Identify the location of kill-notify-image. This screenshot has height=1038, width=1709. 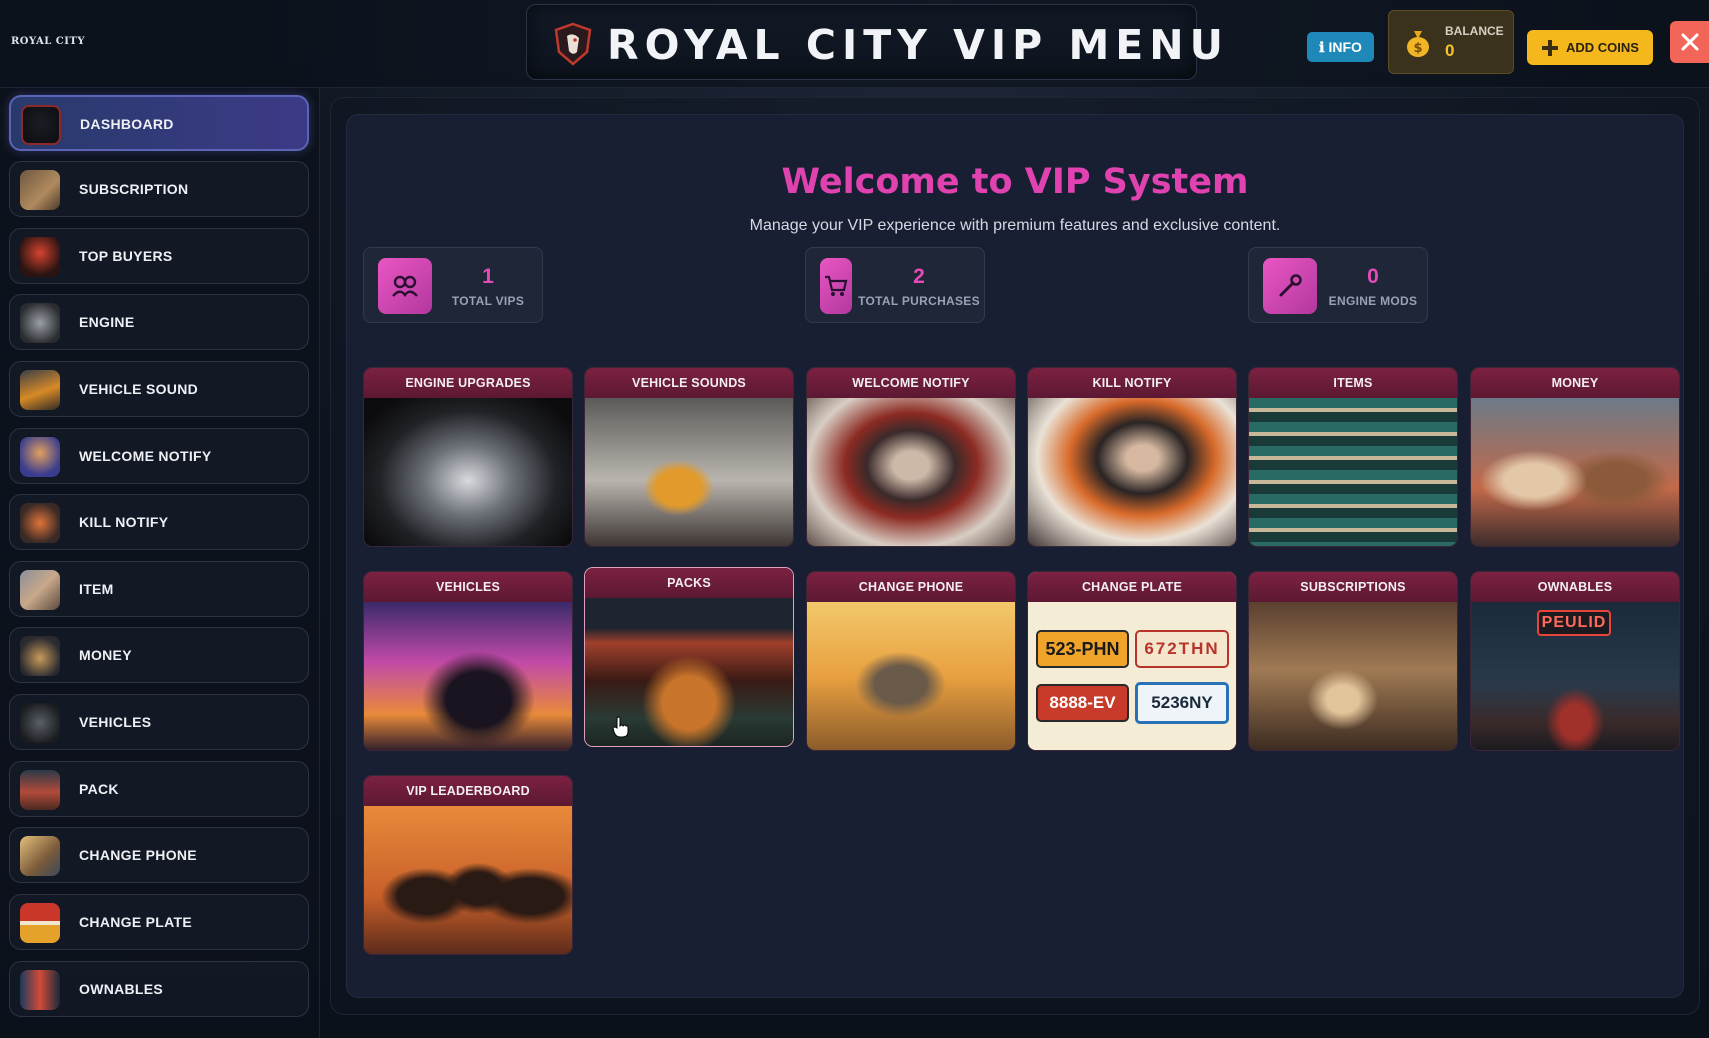
(1132, 472).